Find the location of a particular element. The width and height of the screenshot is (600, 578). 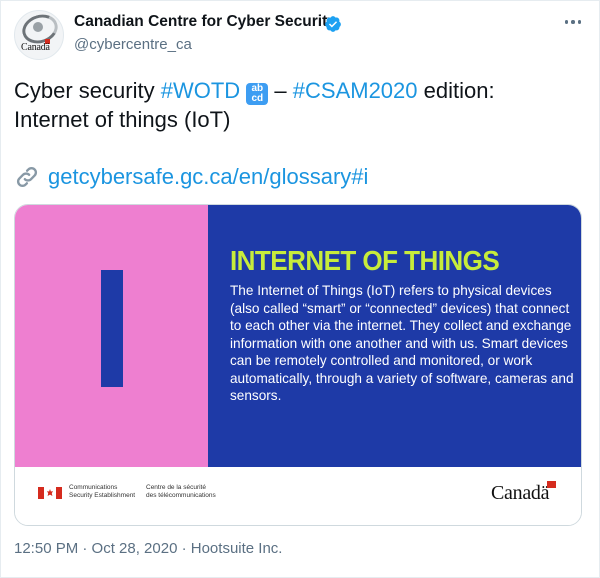

tweet-timestamp: 12:50 PM · Oct 28, 2020 · Hootsuite Inc. is located at coordinates (148, 548).